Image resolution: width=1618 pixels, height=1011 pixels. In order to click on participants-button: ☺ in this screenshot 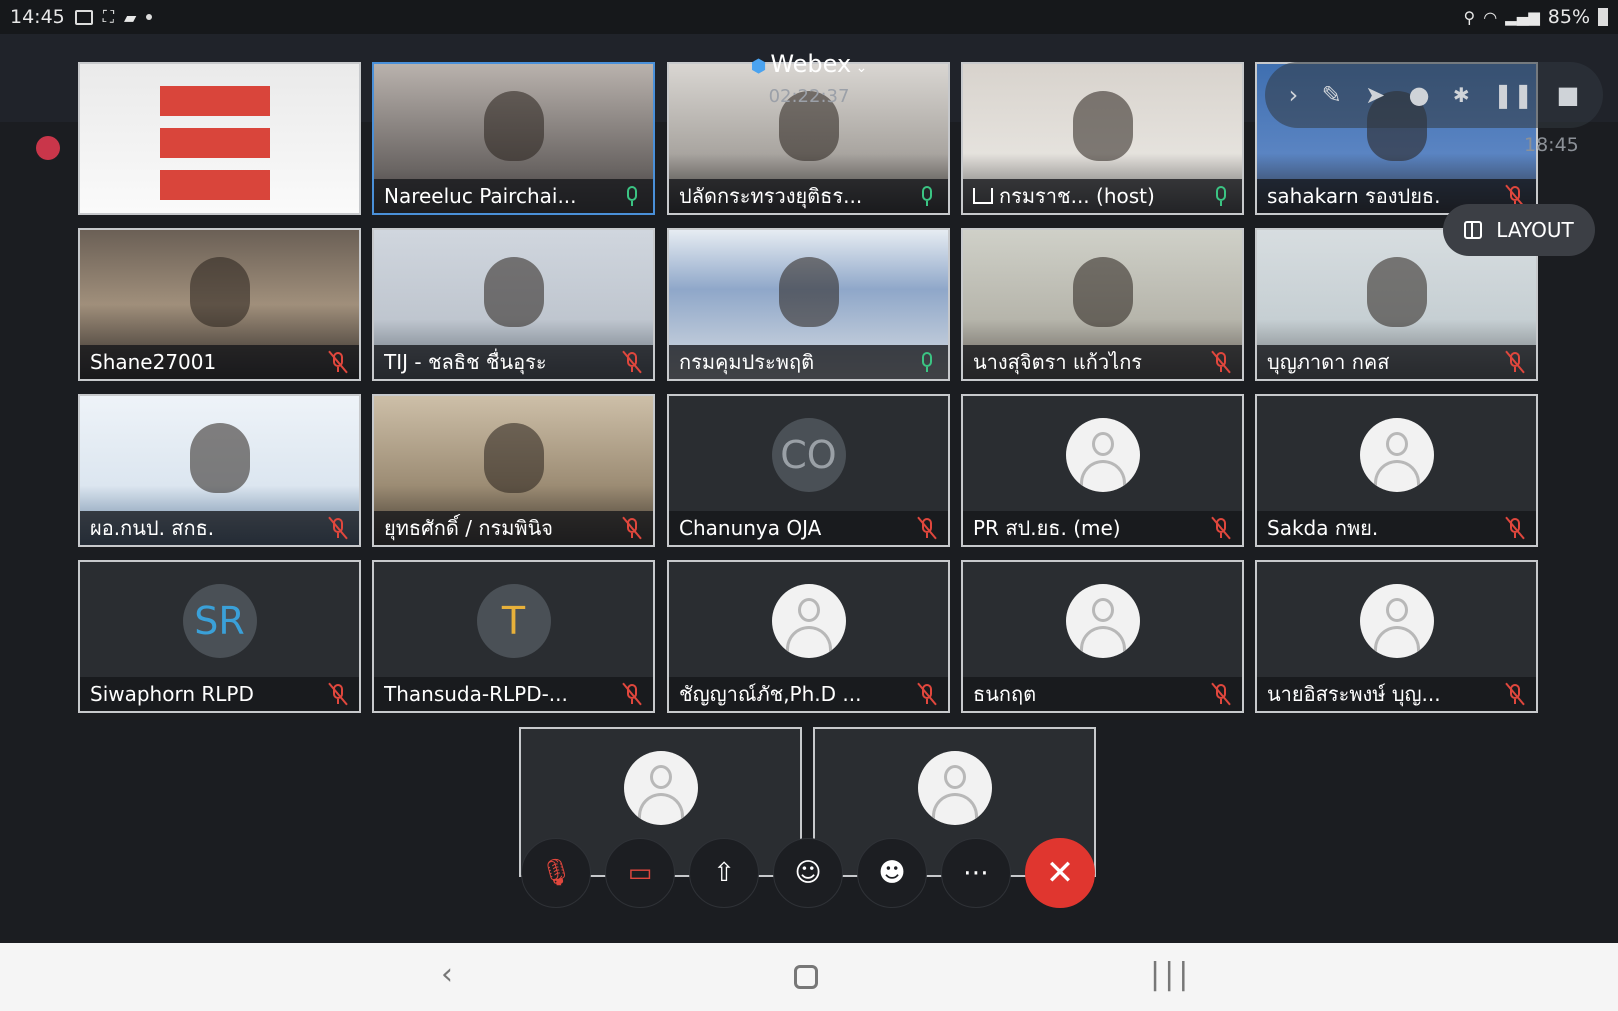, I will do `click(808, 873)`.